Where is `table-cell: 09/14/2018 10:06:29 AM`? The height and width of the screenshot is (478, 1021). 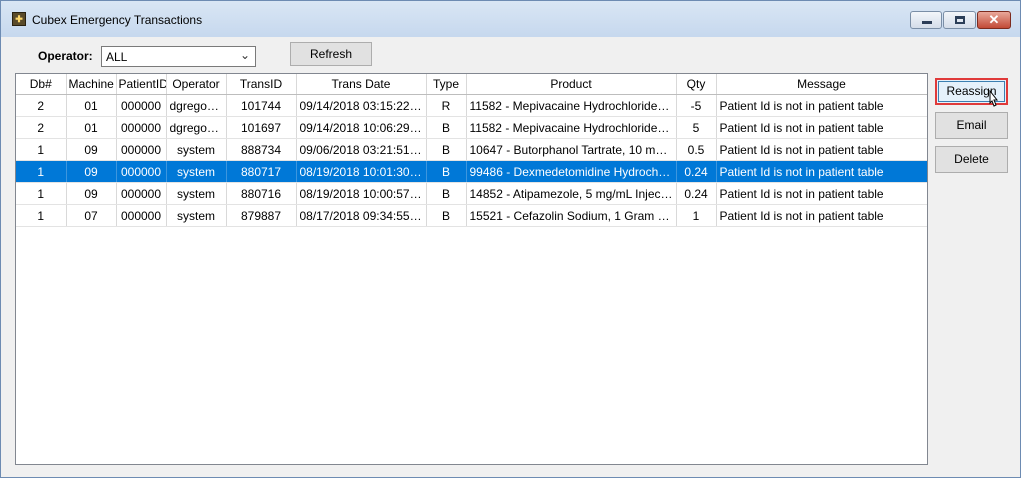 table-cell: 09/14/2018 10:06:29 AM is located at coordinates (361, 127).